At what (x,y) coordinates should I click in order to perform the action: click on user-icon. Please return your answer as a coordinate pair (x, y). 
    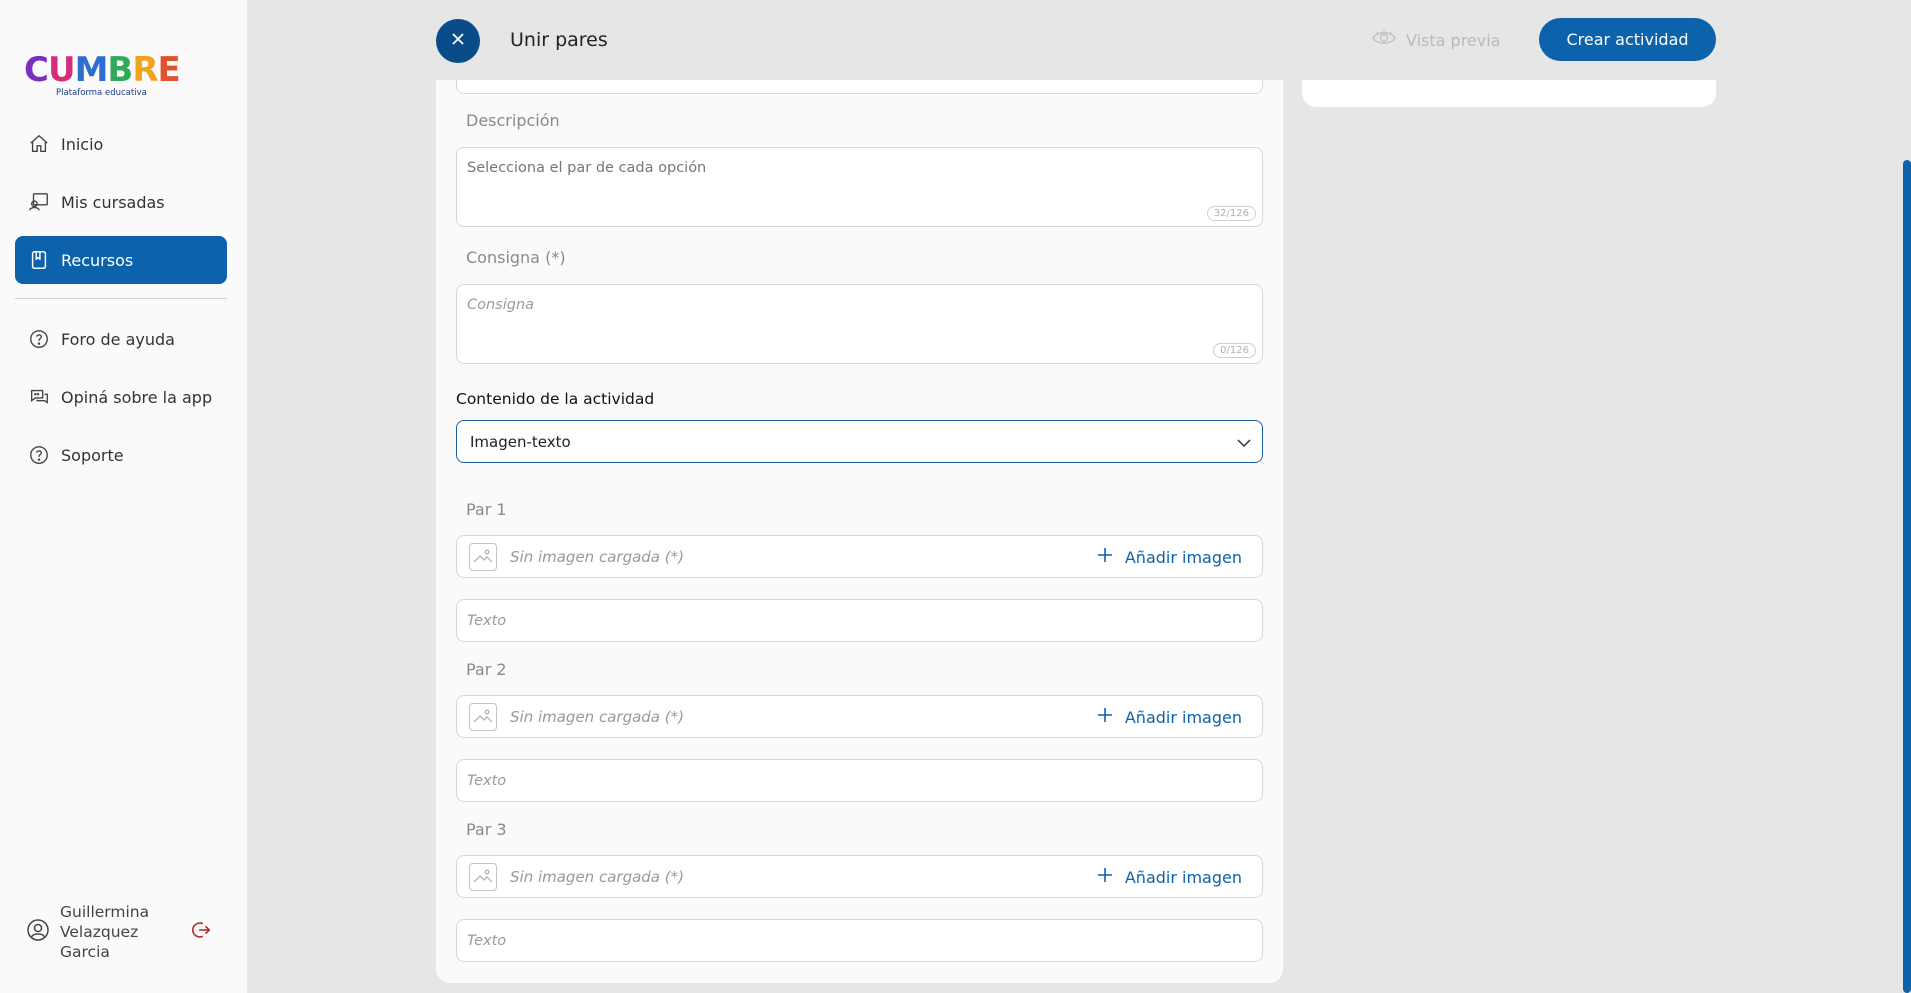
    Looking at the image, I should click on (38, 932).